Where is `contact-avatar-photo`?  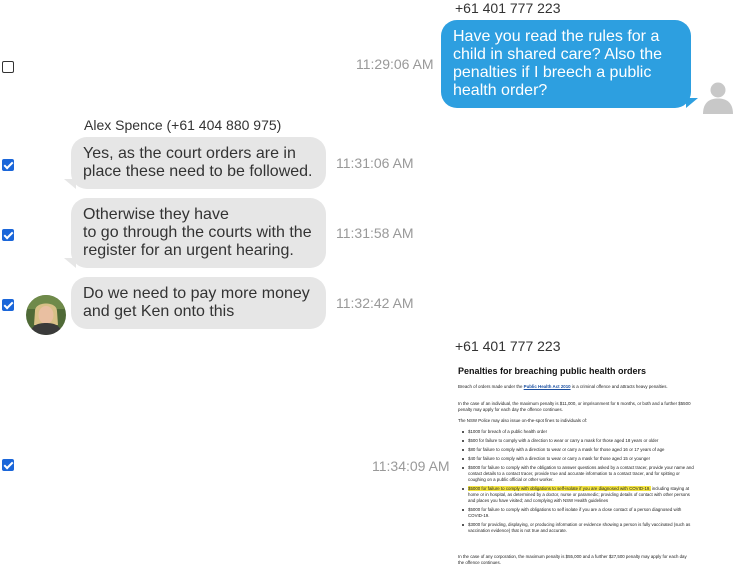 contact-avatar-photo is located at coordinates (46, 315).